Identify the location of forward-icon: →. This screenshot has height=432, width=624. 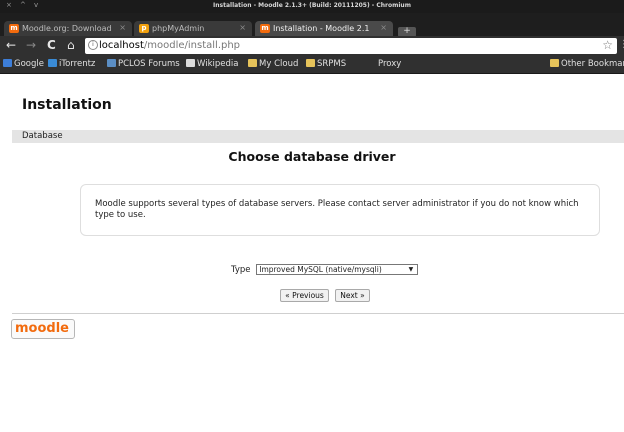
(31, 45).